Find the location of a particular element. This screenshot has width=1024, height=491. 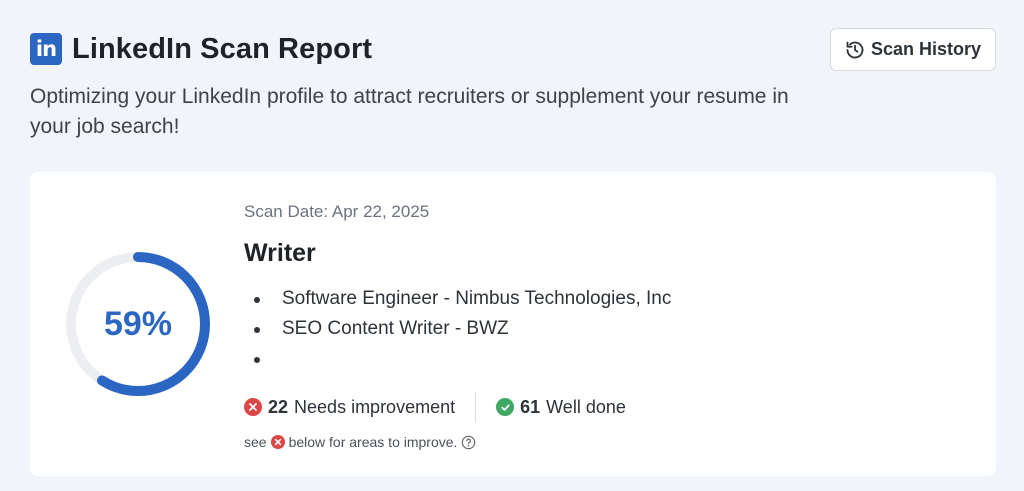

well-done-count: 61 is located at coordinates (530, 406).